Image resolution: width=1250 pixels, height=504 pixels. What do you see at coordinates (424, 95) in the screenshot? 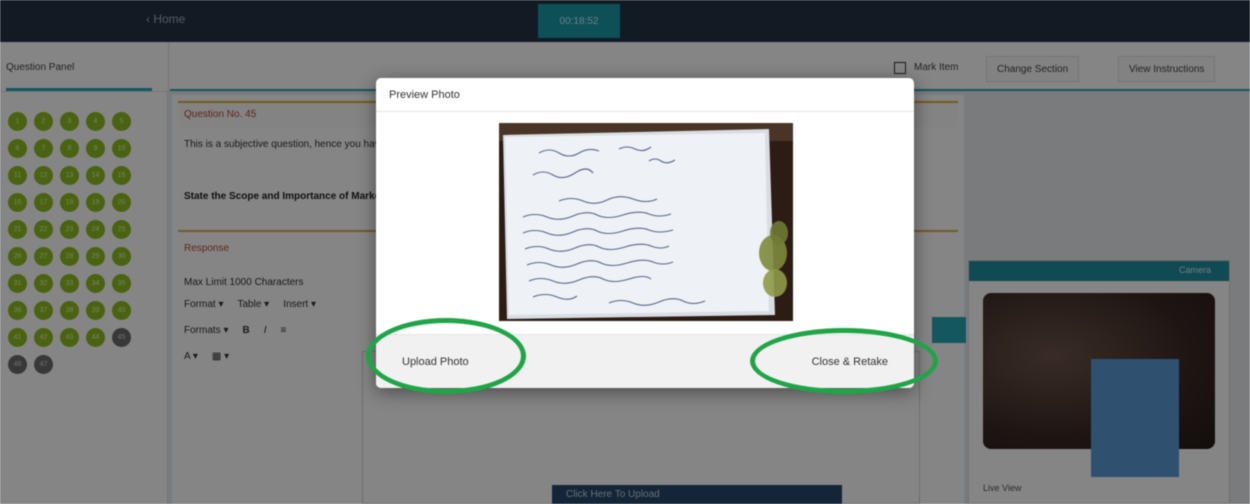
I see `modal-title: Preview Photo` at bounding box center [424, 95].